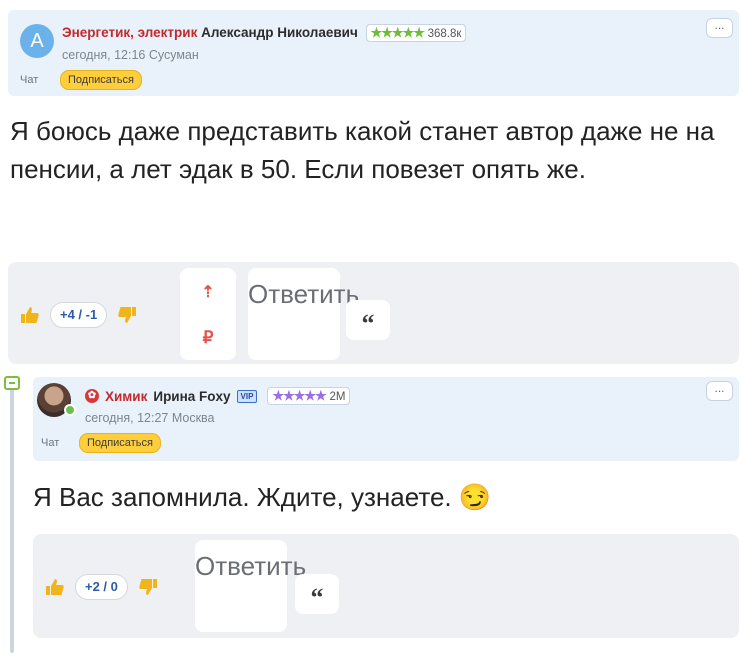 The image size is (743, 658). What do you see at coordinates (444, 34) in the screenshot?
I see `rating-count: 368.8к` at bounding box center [444, 34].